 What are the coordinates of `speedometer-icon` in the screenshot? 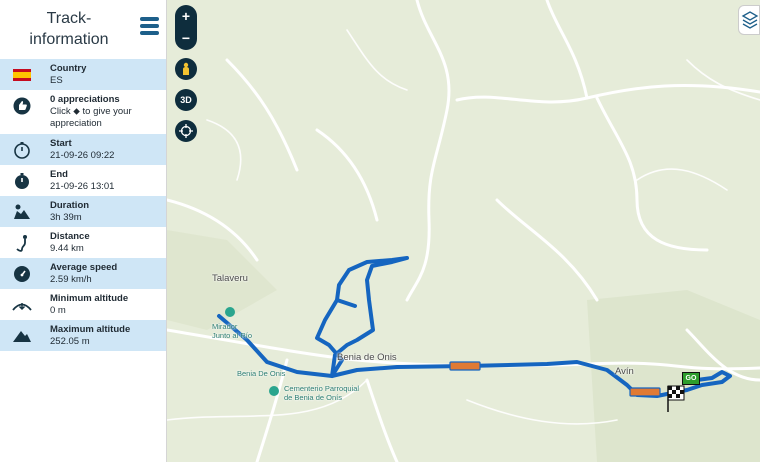 It's located at (22, 274).